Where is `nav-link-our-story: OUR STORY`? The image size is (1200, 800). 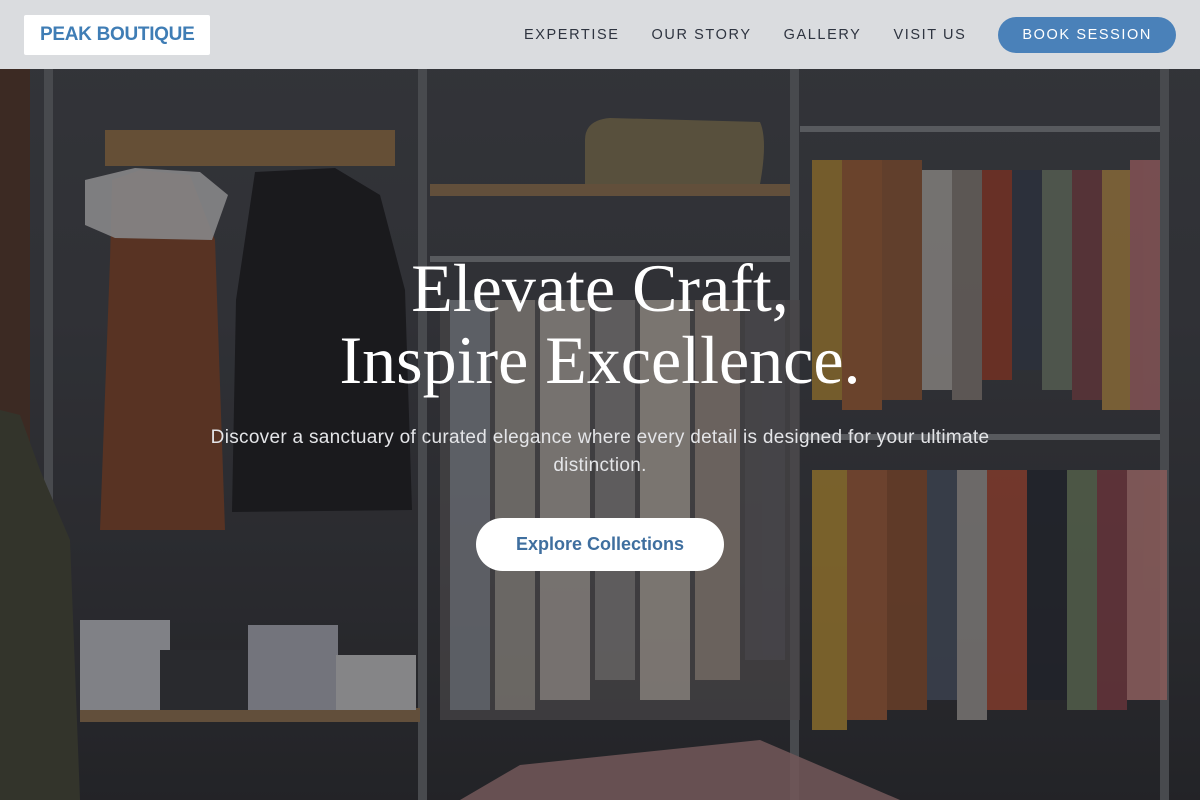
nav-link-our-story: OUR STORY is located at coordinates (702, 35).